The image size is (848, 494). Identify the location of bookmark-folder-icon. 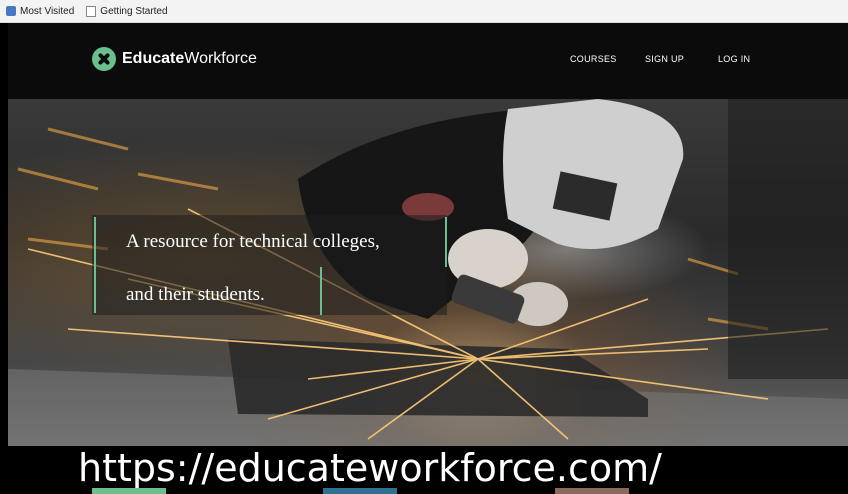
(11, 11).